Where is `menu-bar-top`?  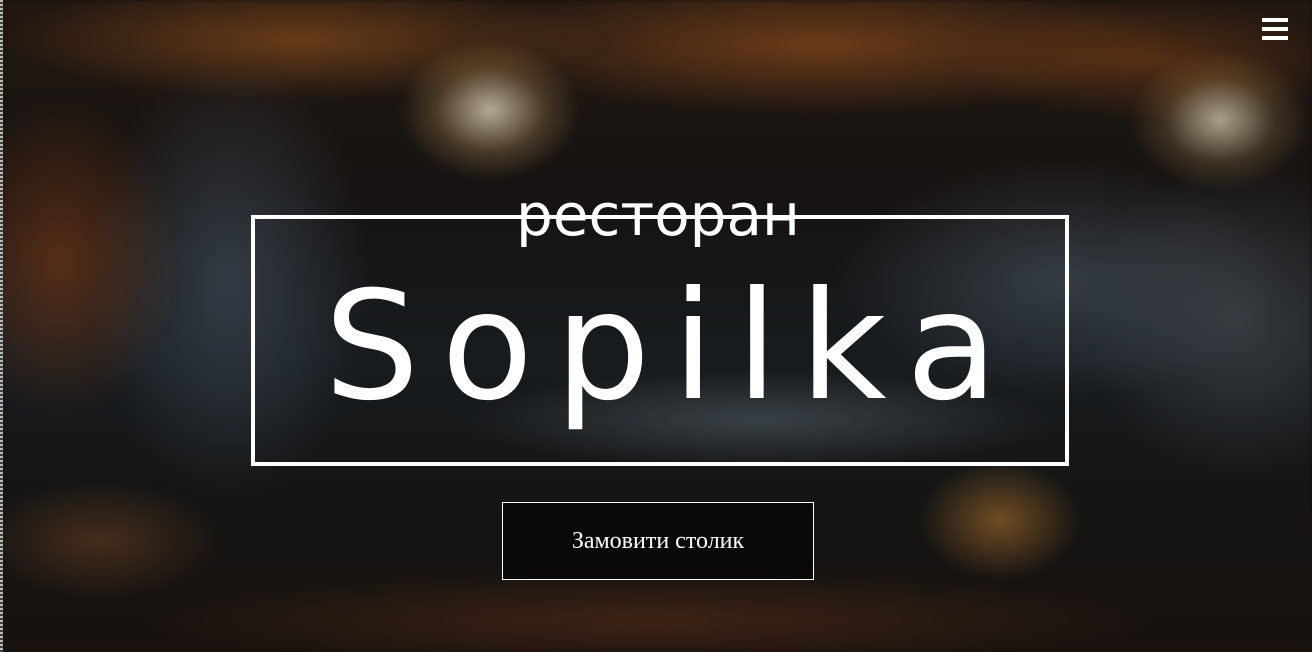 menu-bar-top is located at coordinates (1275, 20).